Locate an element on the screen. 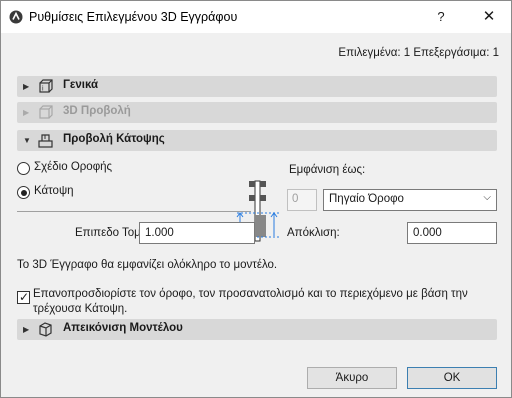 The height and width of the screenshot is (398, 512). section-floor-plan-view: ▼ Προβολή Κάτοψης is located at coordinates (257, 140).